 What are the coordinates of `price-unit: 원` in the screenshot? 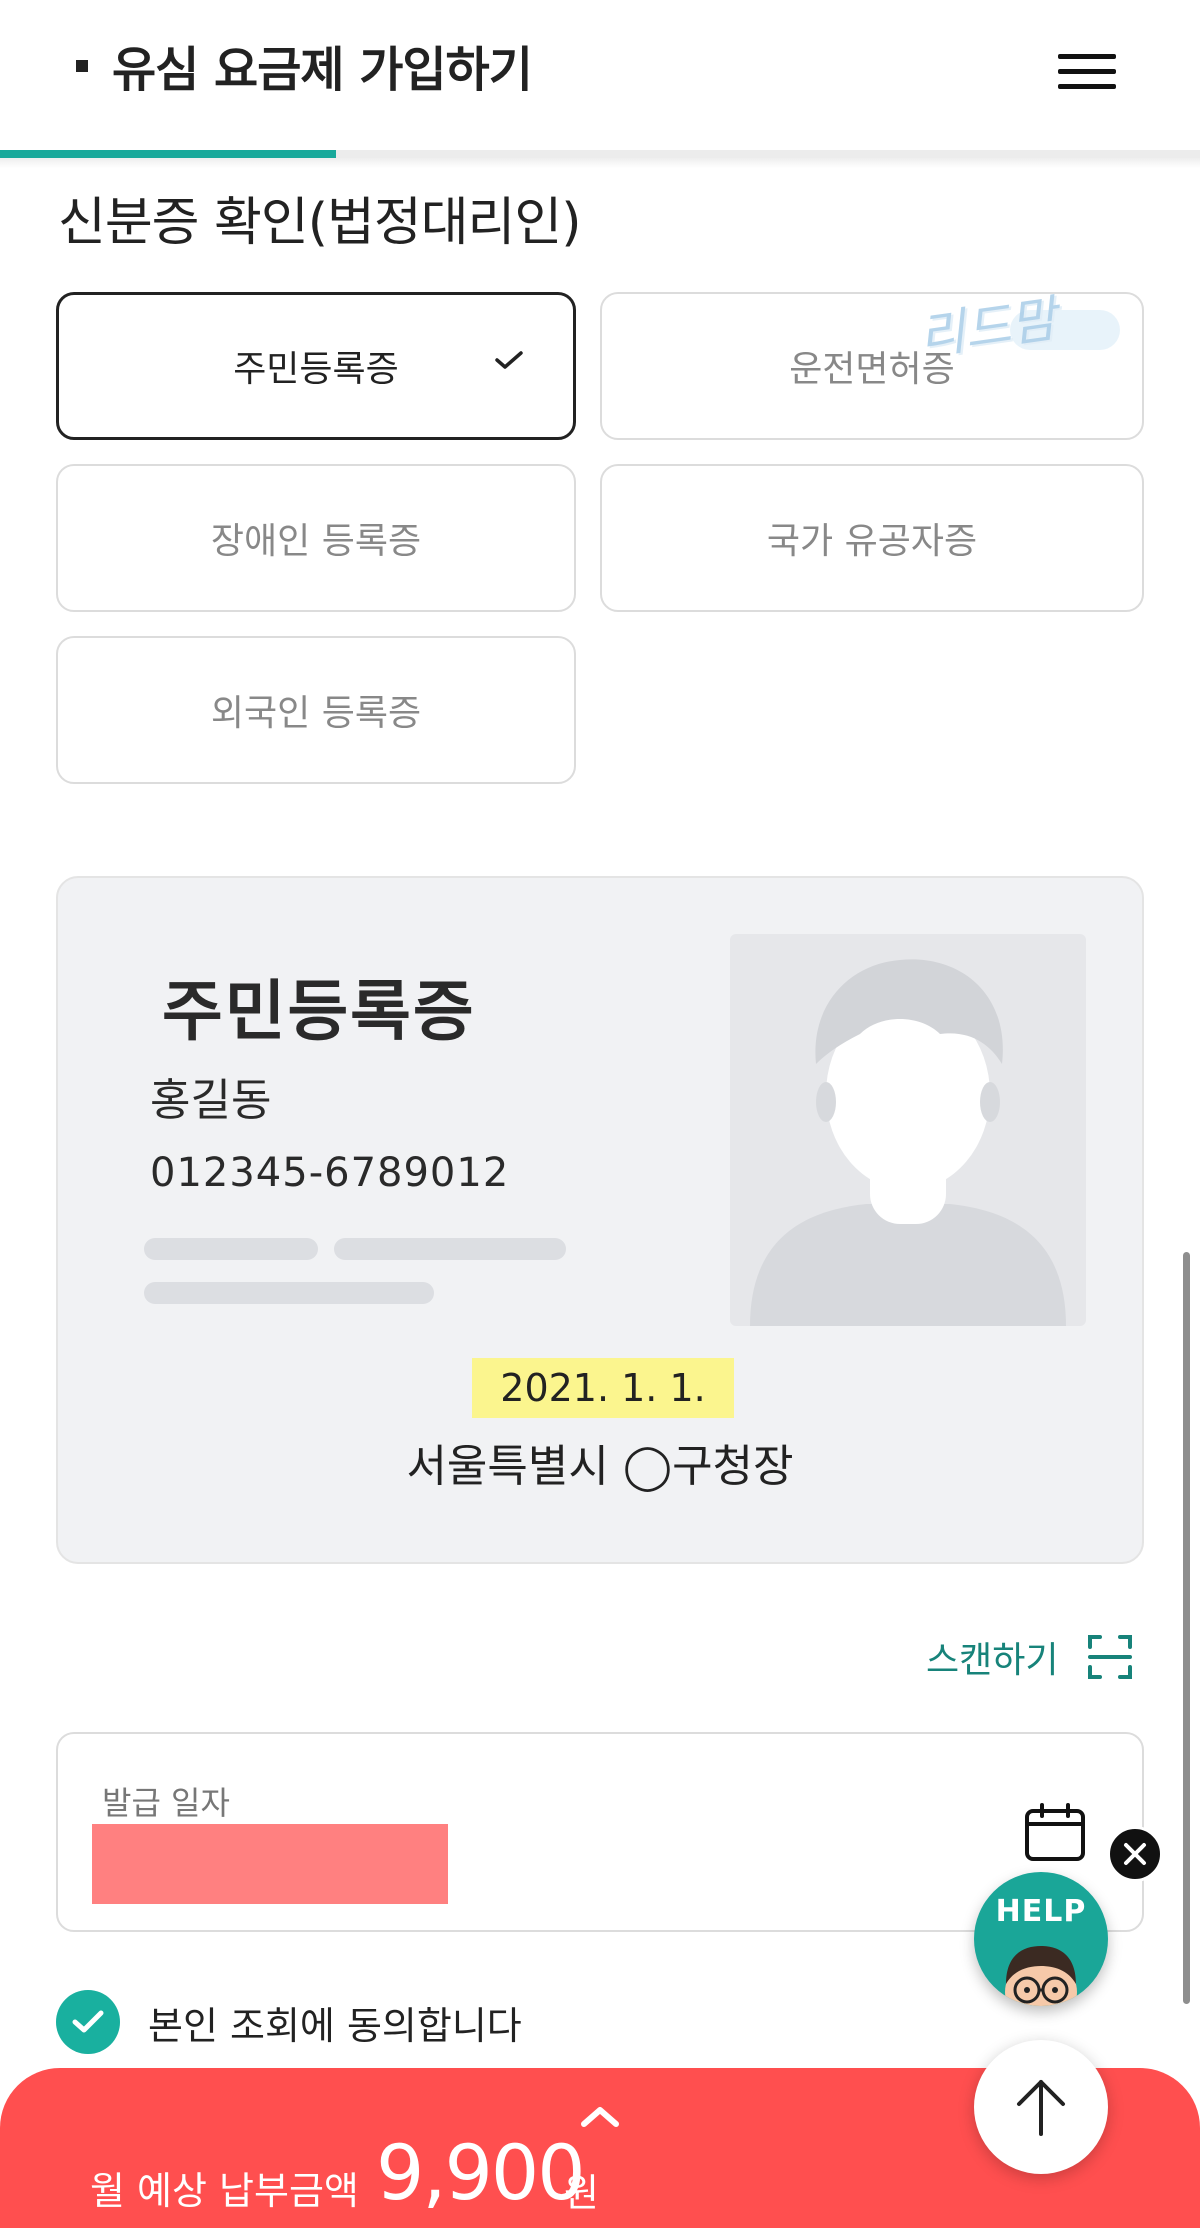 It's located at (581, 2193).